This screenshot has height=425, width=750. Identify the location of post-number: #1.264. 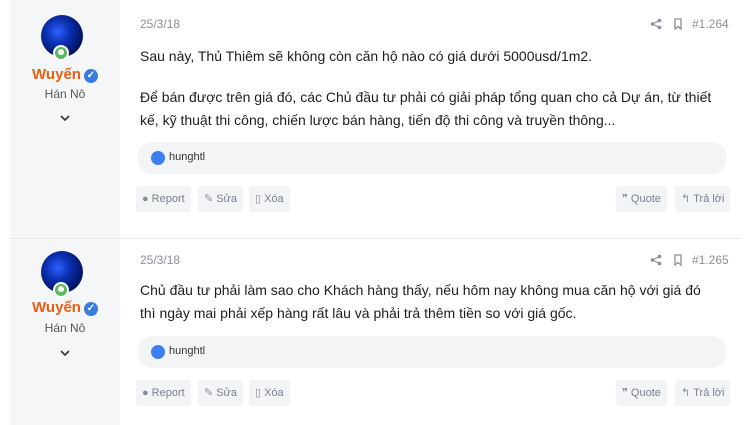
(710, 24).